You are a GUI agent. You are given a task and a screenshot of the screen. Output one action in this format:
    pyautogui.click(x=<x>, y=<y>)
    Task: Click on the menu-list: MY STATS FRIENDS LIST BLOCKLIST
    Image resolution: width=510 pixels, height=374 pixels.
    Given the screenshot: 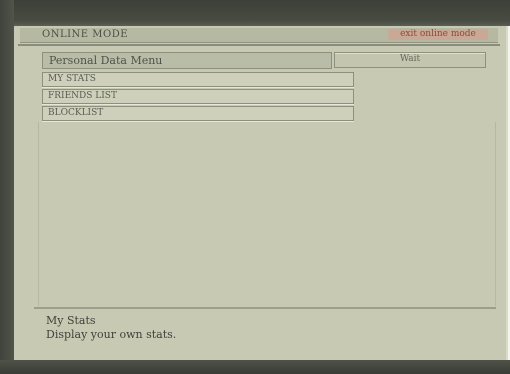 What is the action you would take?
    pyautogui.click(x=198, y=97)
    